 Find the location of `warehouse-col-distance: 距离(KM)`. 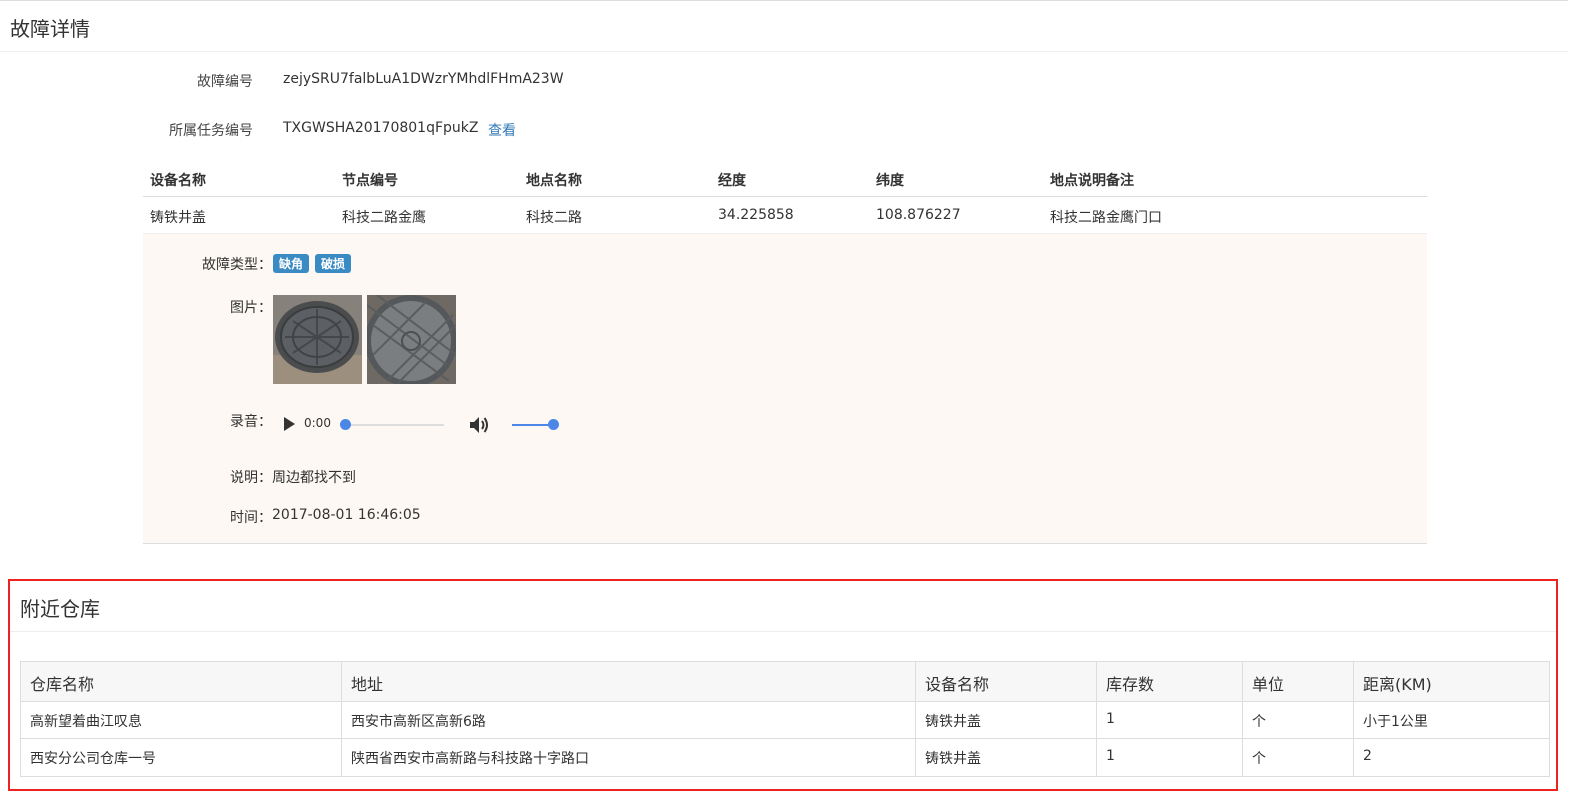

warehouse-col-distance: 距离(KM) is located at coordinates (1397, 684).